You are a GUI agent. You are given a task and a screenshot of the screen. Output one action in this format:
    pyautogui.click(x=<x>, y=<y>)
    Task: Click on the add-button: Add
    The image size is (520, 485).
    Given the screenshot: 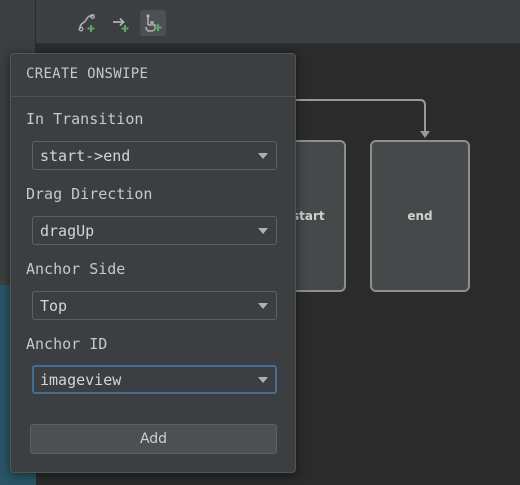 What is the action you would take?
    pyautogui.click(x=153, y=439)
    